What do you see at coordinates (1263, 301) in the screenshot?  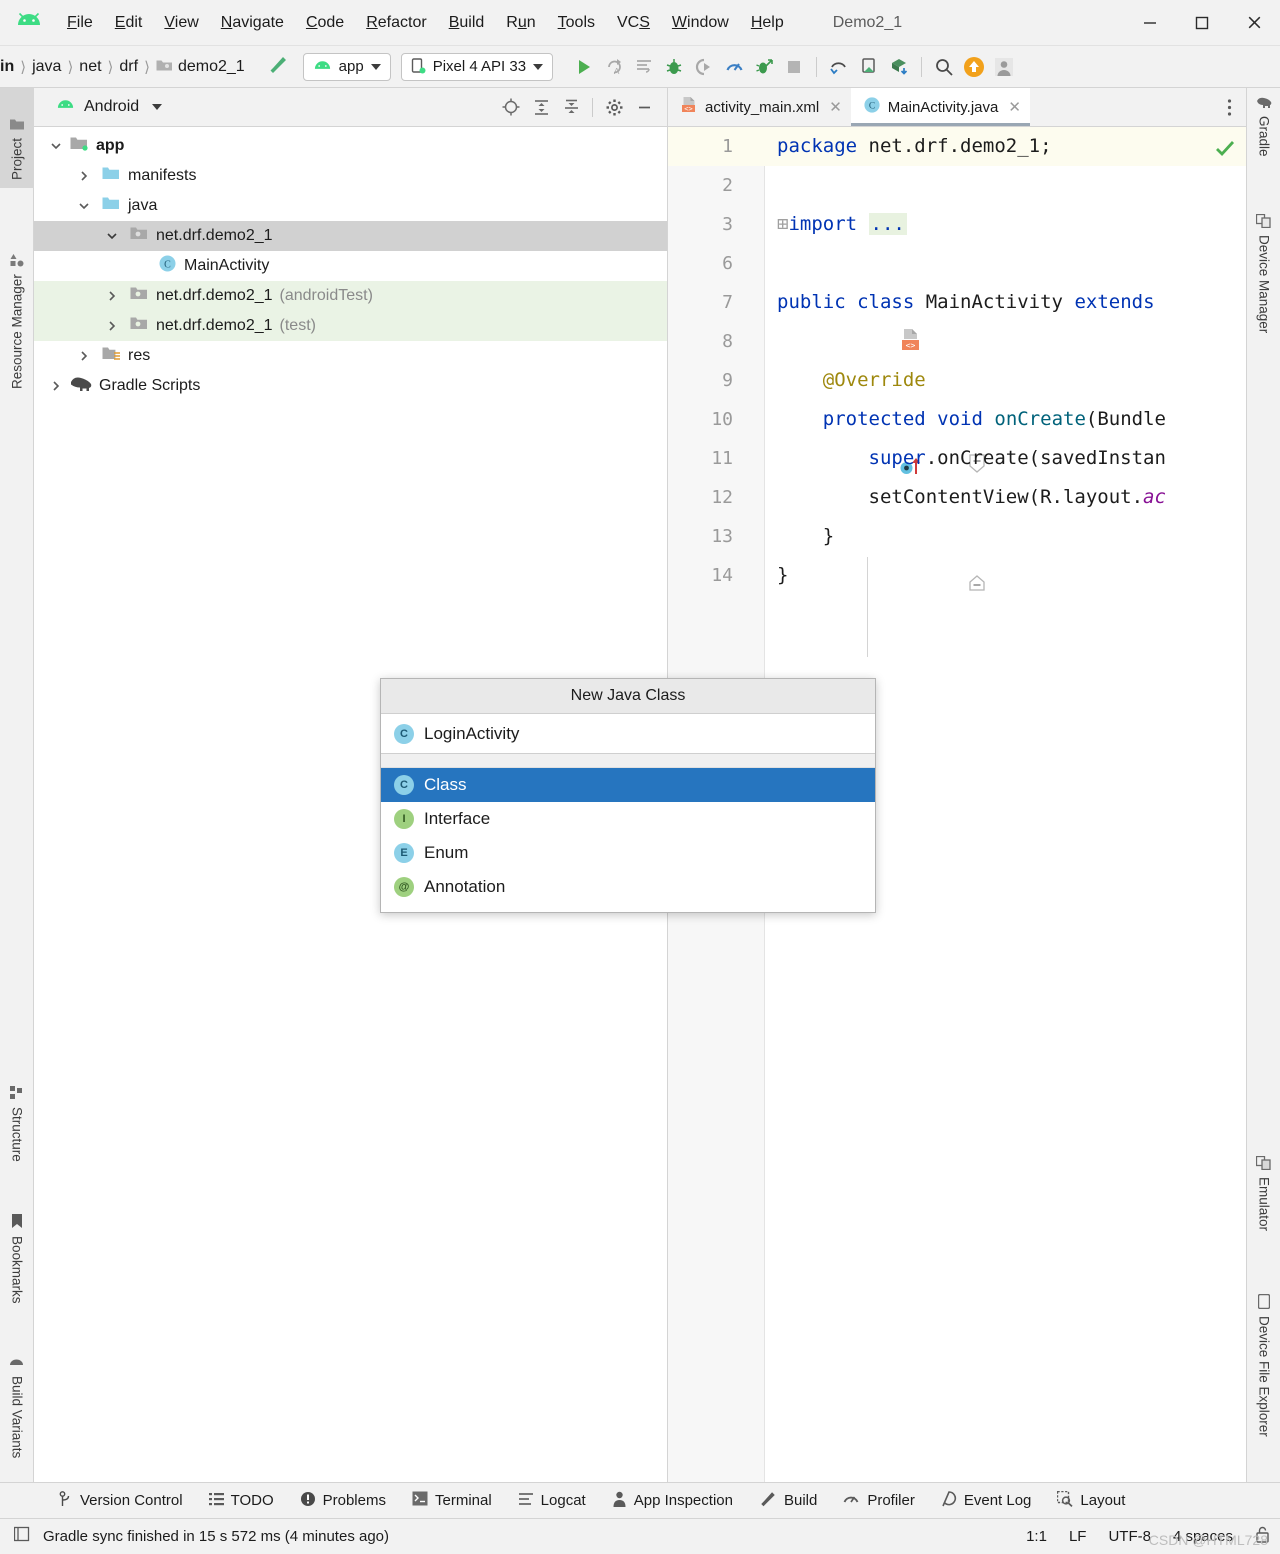 I see `sidebar-item-device-manager: Device Manager` at bounding box center [1263, 301].